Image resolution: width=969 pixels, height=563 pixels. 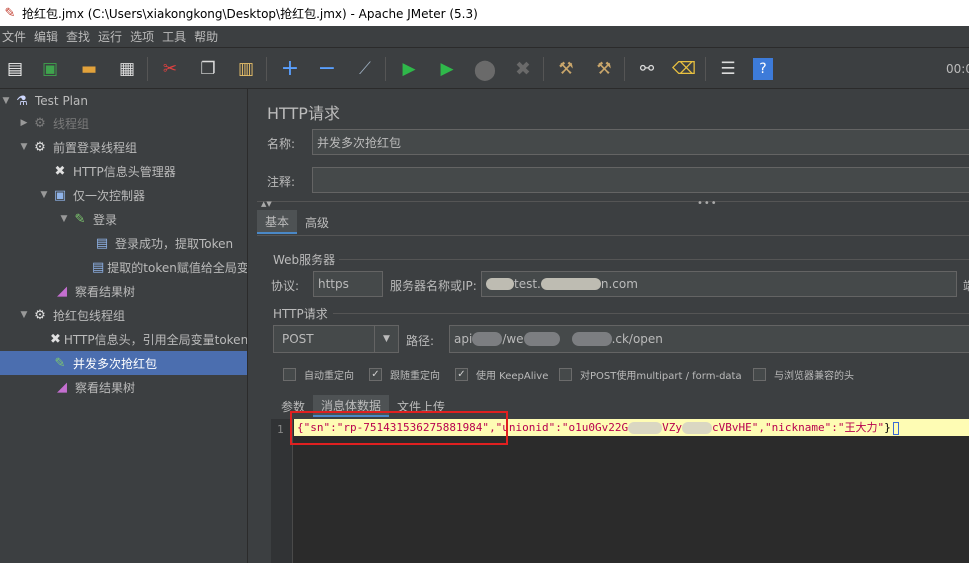 I want to click on tree-item-once-controller: ▼ ▣ 仅一次控制器, so click(x=123, y=195).